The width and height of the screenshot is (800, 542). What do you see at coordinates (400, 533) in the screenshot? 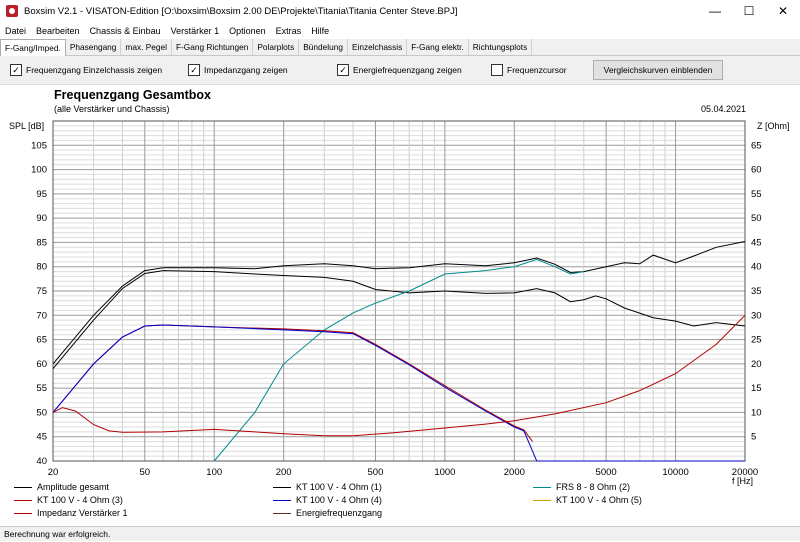
I see `status-bar: Berechnung war erfolgreich.` at bounding box center [400, 533].